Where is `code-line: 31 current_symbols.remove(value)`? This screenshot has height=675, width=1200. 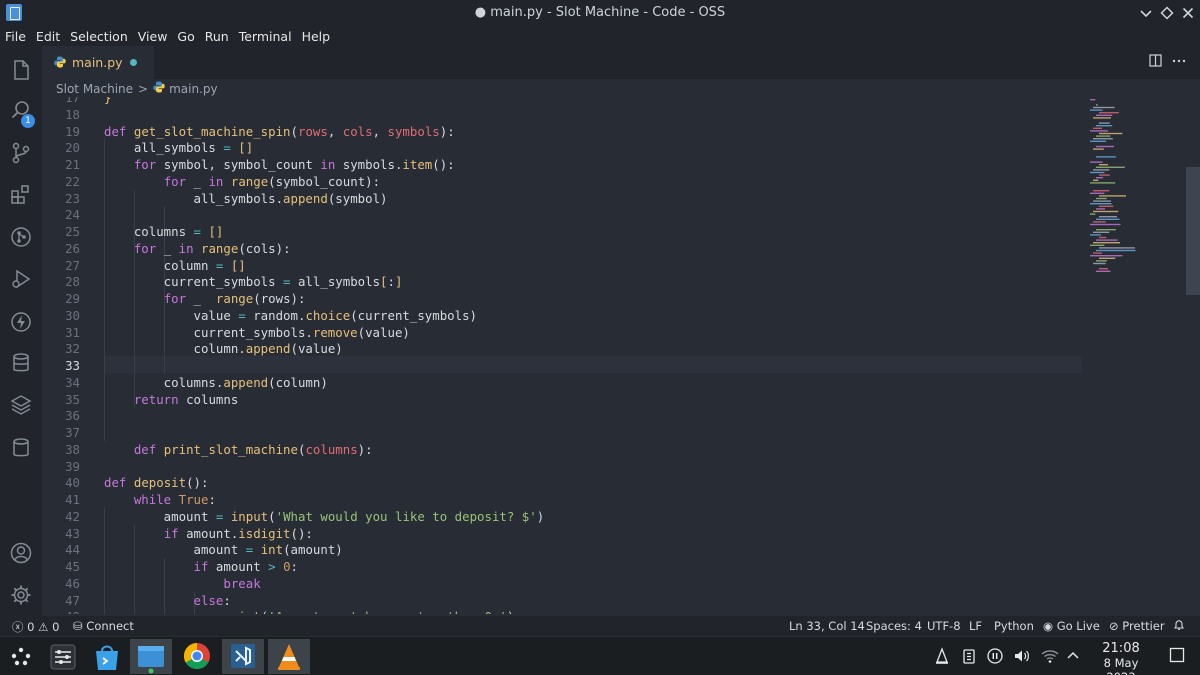
code-line: 31 current_symbols.remove(value) is located at coordinates (562, 332).